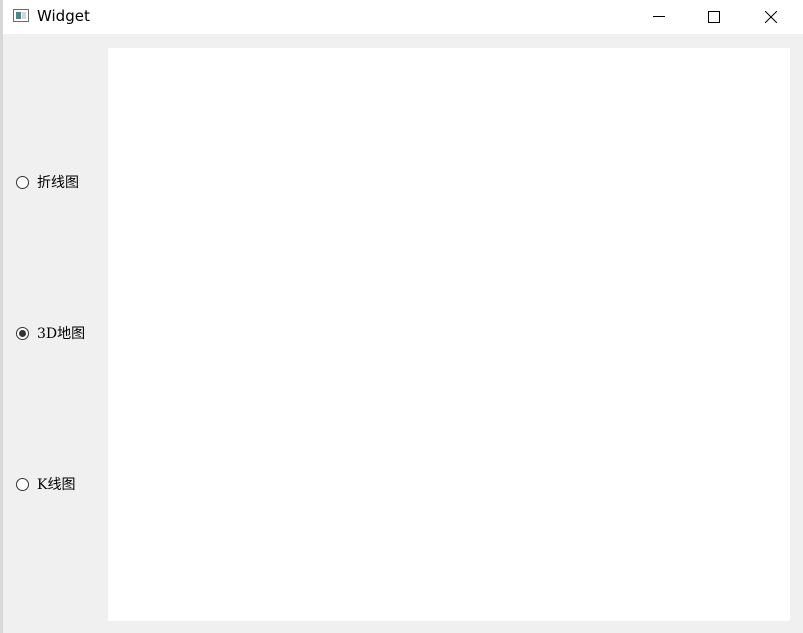 The height and width of the screenshot is (633, 803). I want to click on radio-k-line-chart: K线图, so click(45, 484).